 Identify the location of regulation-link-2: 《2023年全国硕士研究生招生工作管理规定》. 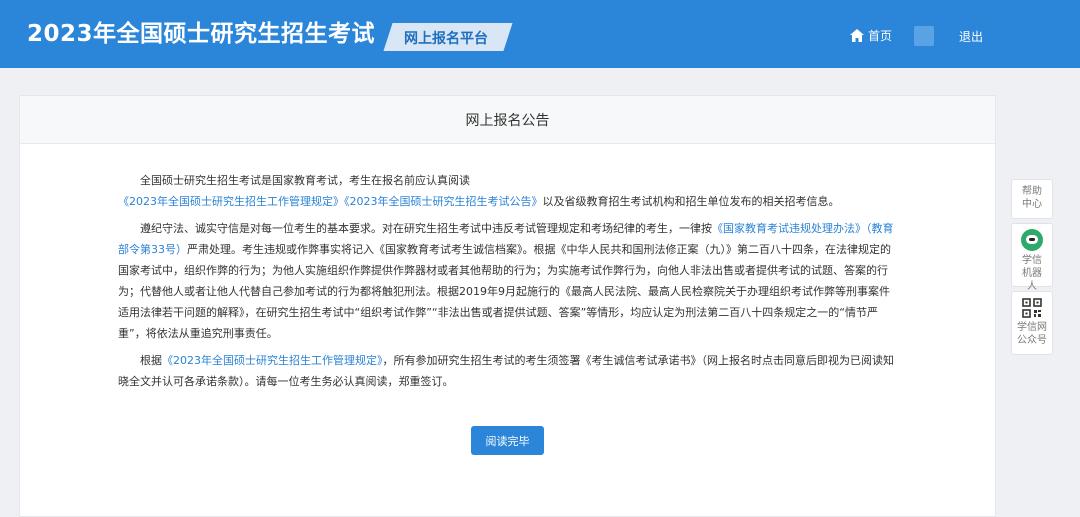
(272, 360).